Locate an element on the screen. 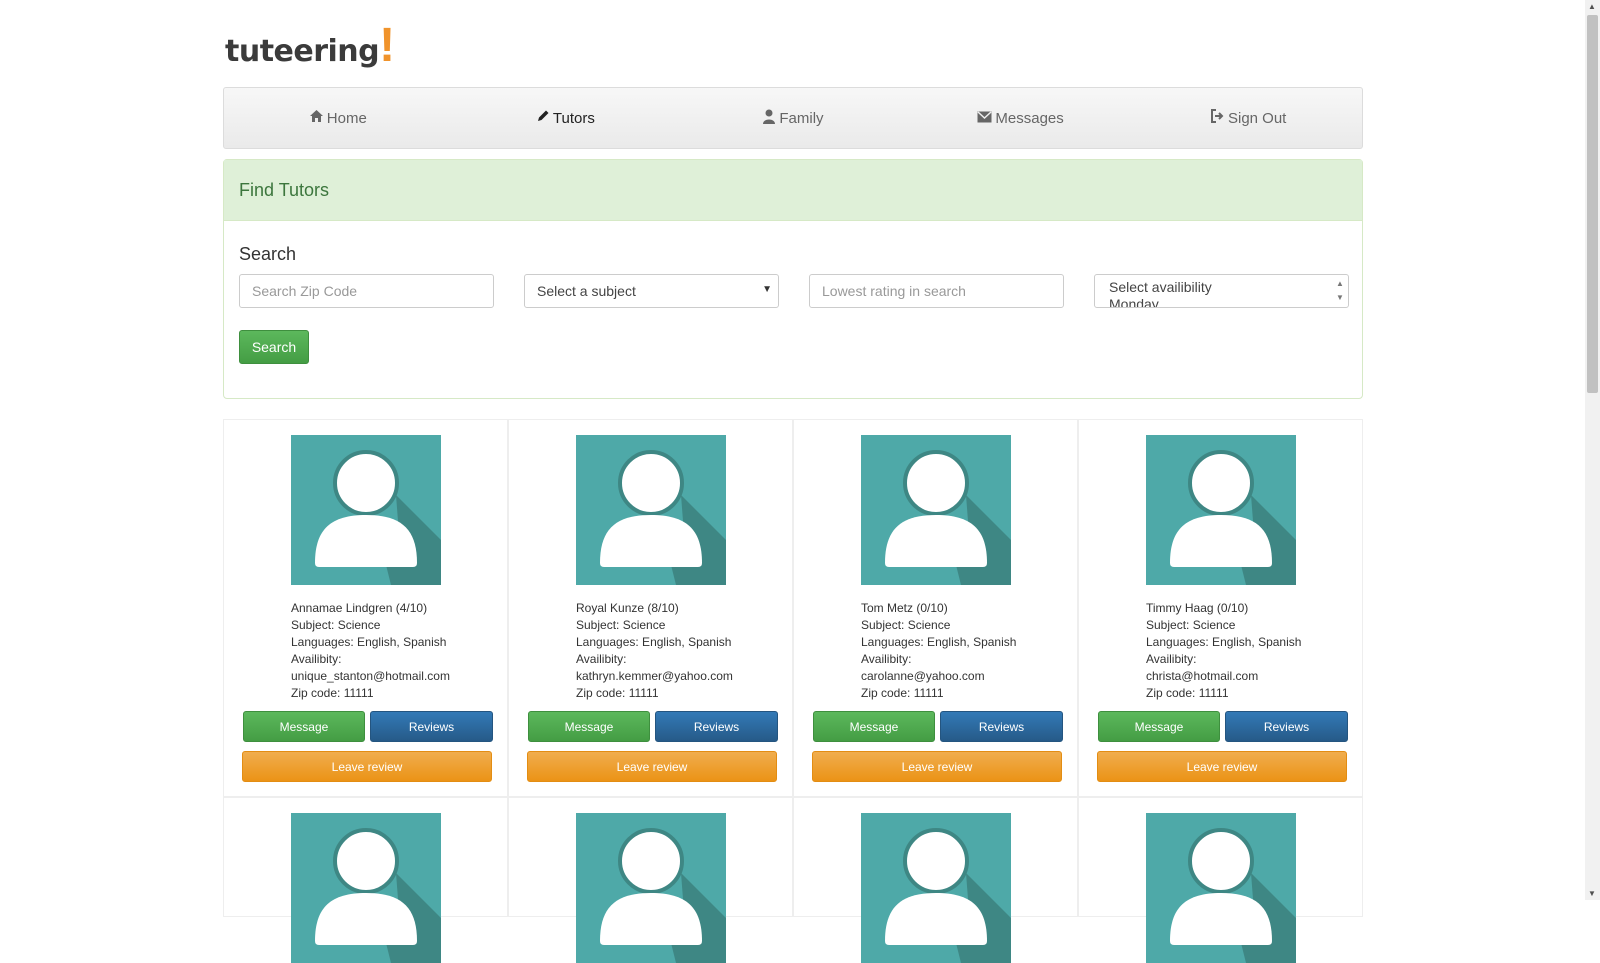 Image resolution: width=1600 pixels, height=963 pixels. spinner-arrows-icon: ▲ ▼ is located at coordinates (1340, 291).